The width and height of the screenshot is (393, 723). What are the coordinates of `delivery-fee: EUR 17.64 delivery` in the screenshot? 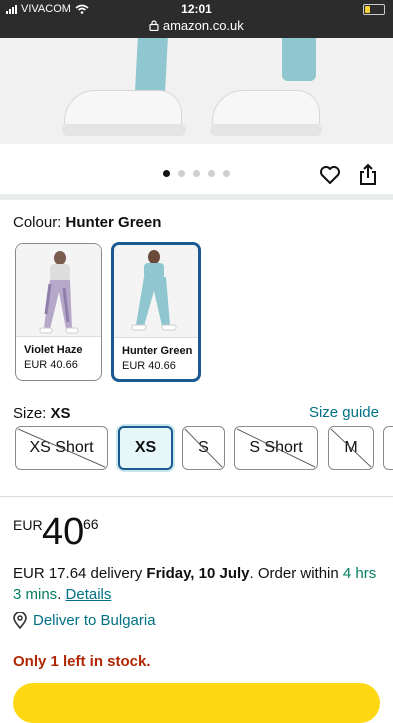 It's located at (78, 573).